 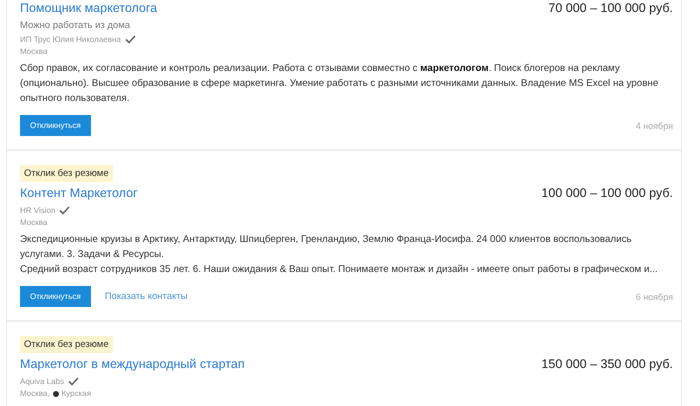 I want to click on salary-text: 100 000 – 100 000 руб., so click(x=607, y=193).